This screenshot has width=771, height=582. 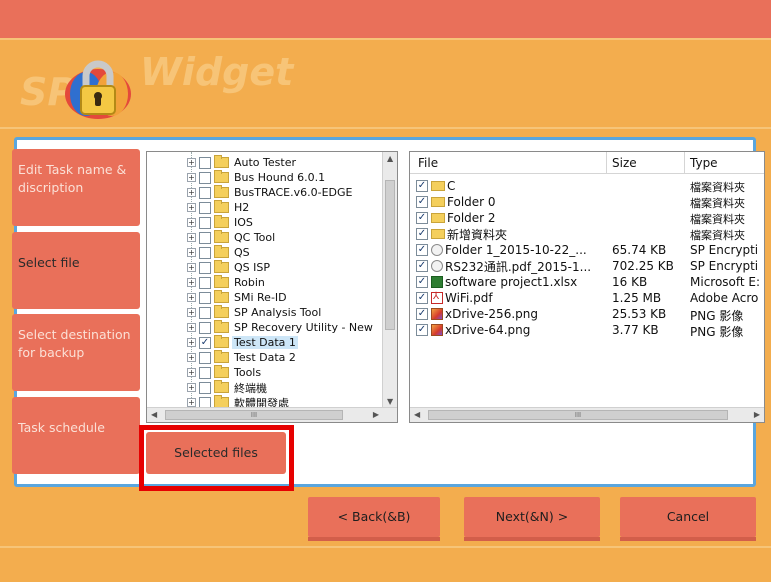 What do you see at coordinates (587, 314) in the screenshot?
I see `file-row: ✓ xDrive-256.png 25.53 KB PNG 影像` at bounding box center [587, 314].